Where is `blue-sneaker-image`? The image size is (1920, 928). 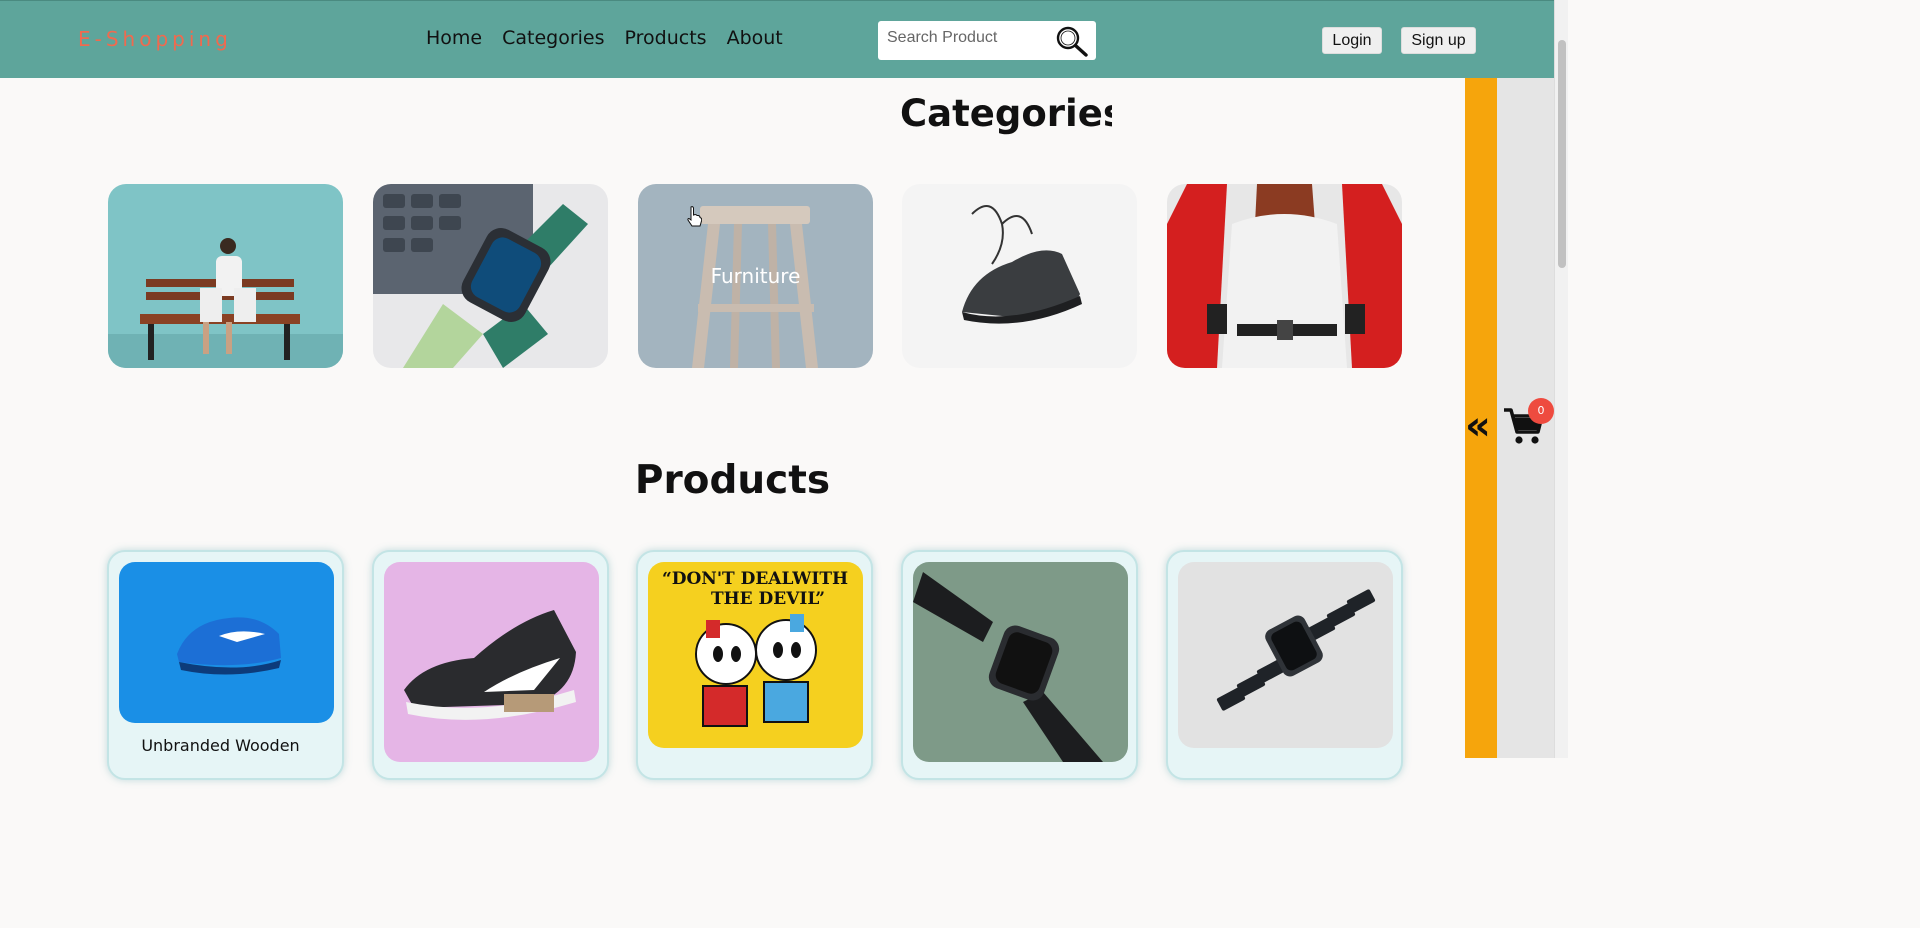 blue-sneaker-image is located at coordinates (226, 642).